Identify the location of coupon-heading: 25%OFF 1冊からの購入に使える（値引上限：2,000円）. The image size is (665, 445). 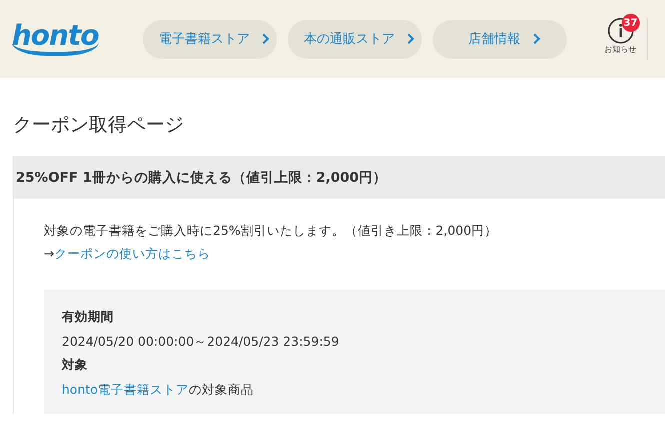
(339, 177).